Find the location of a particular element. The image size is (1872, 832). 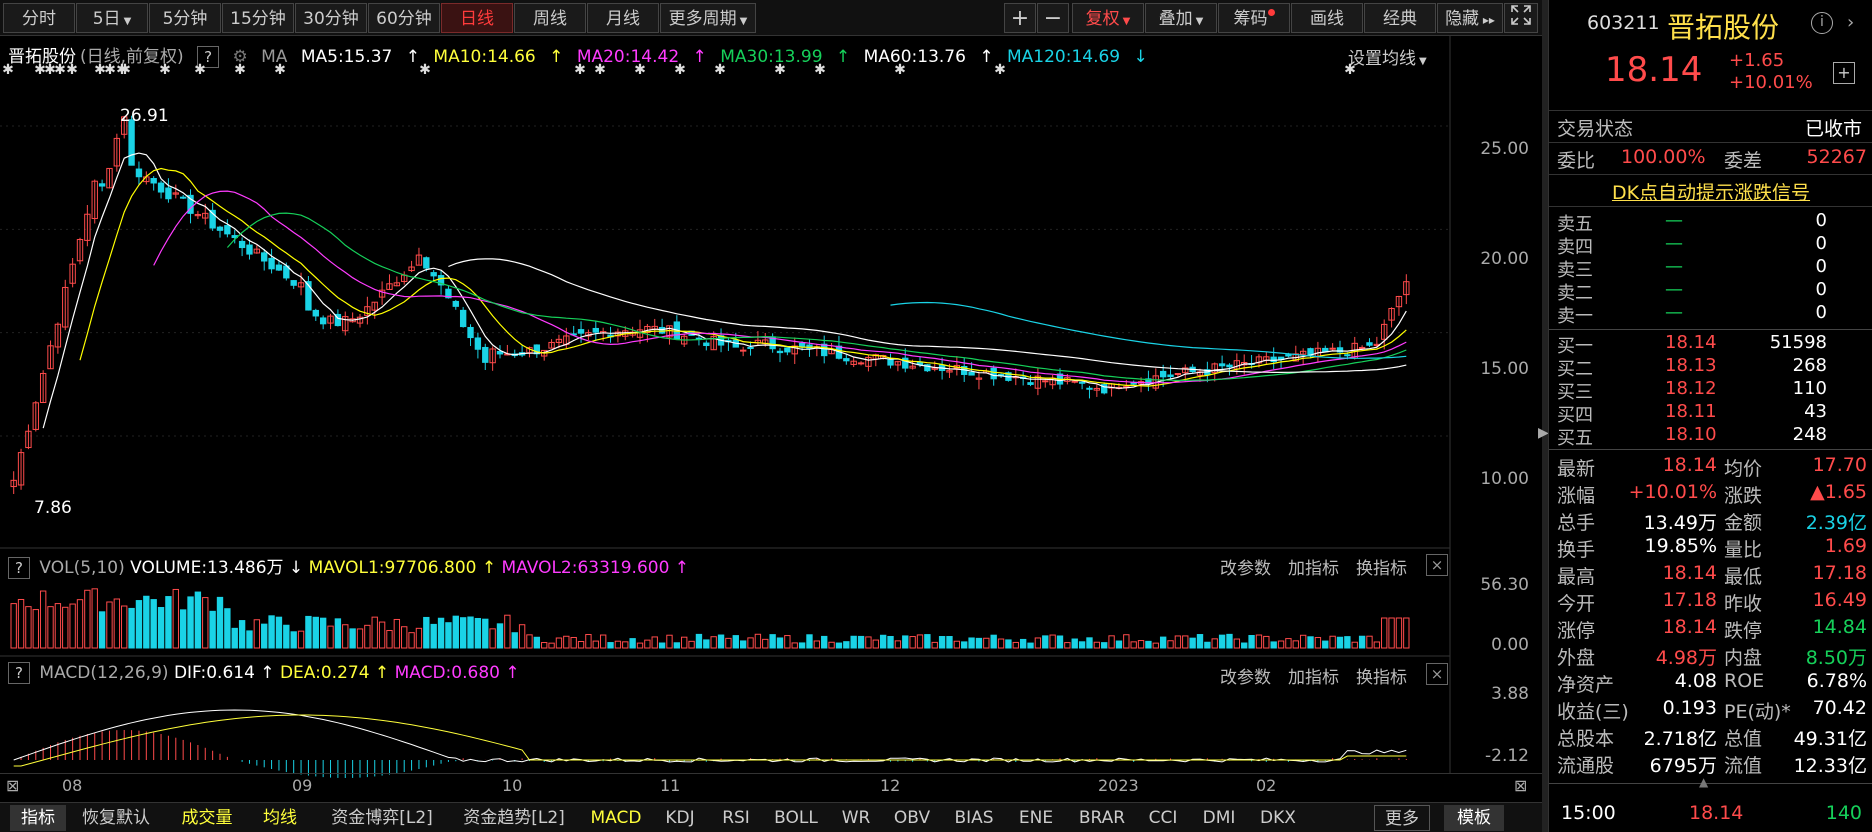

overlay-button: 叠加 ▼ is located at coordinates (1181, 18).